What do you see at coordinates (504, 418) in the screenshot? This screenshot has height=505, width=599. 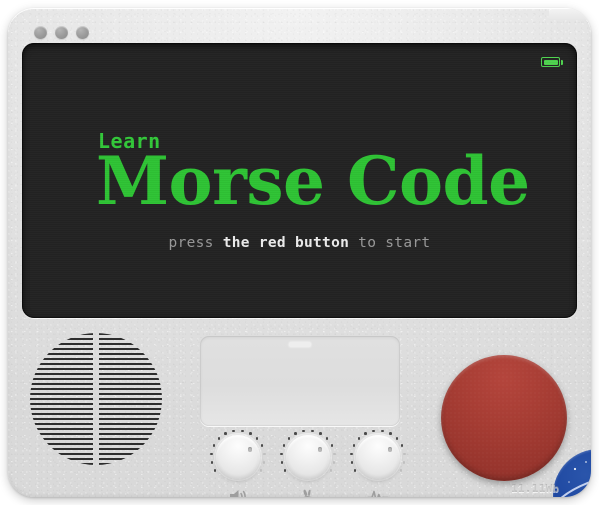 I see `start-button` at bounding box center [504, 418].